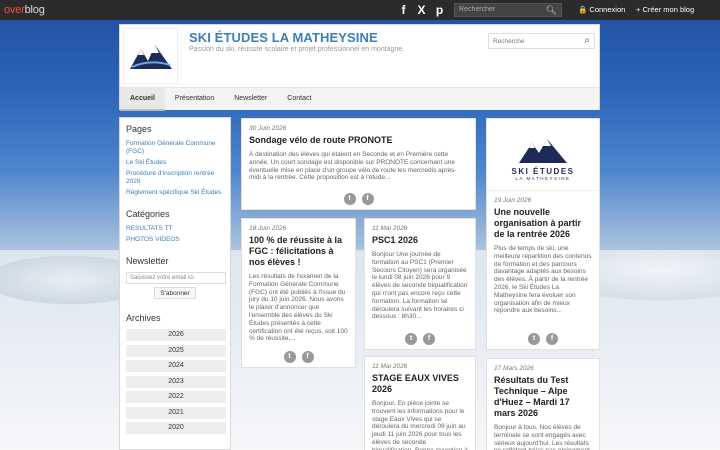 This screenshot has height=450, width=720. What do you see at coordinates (587, 40) in the screenshot?
I see `search-icon: ⌕` at bounding box center [587, 40].